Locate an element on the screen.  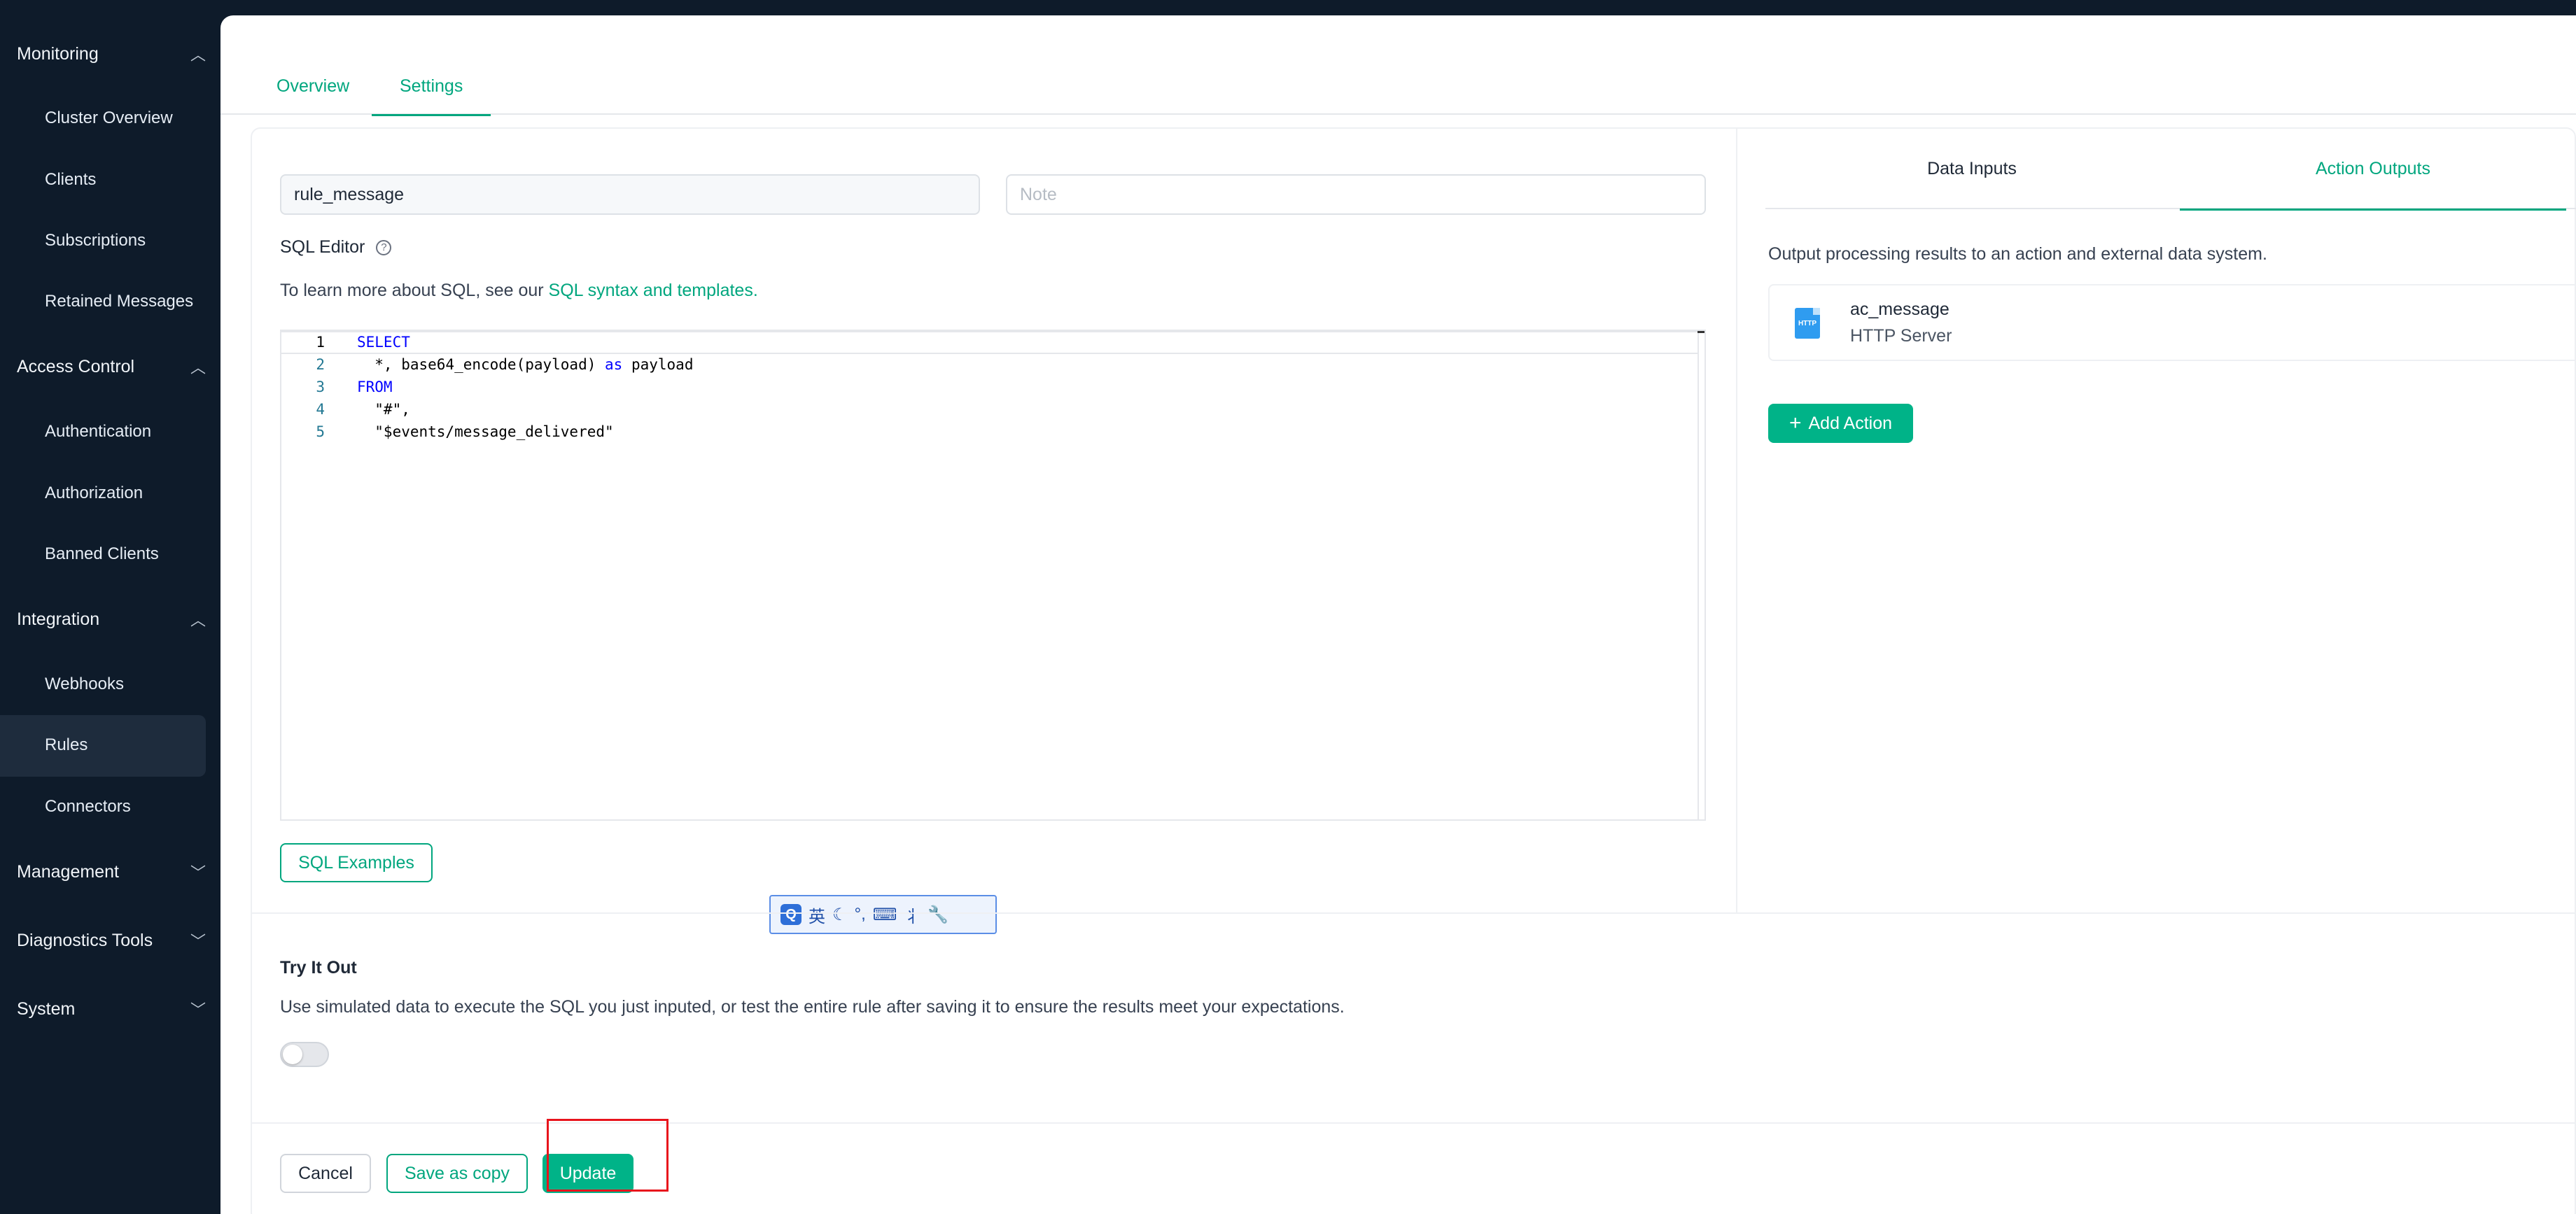
code-text: "#", is located at coordinates (383, 410).